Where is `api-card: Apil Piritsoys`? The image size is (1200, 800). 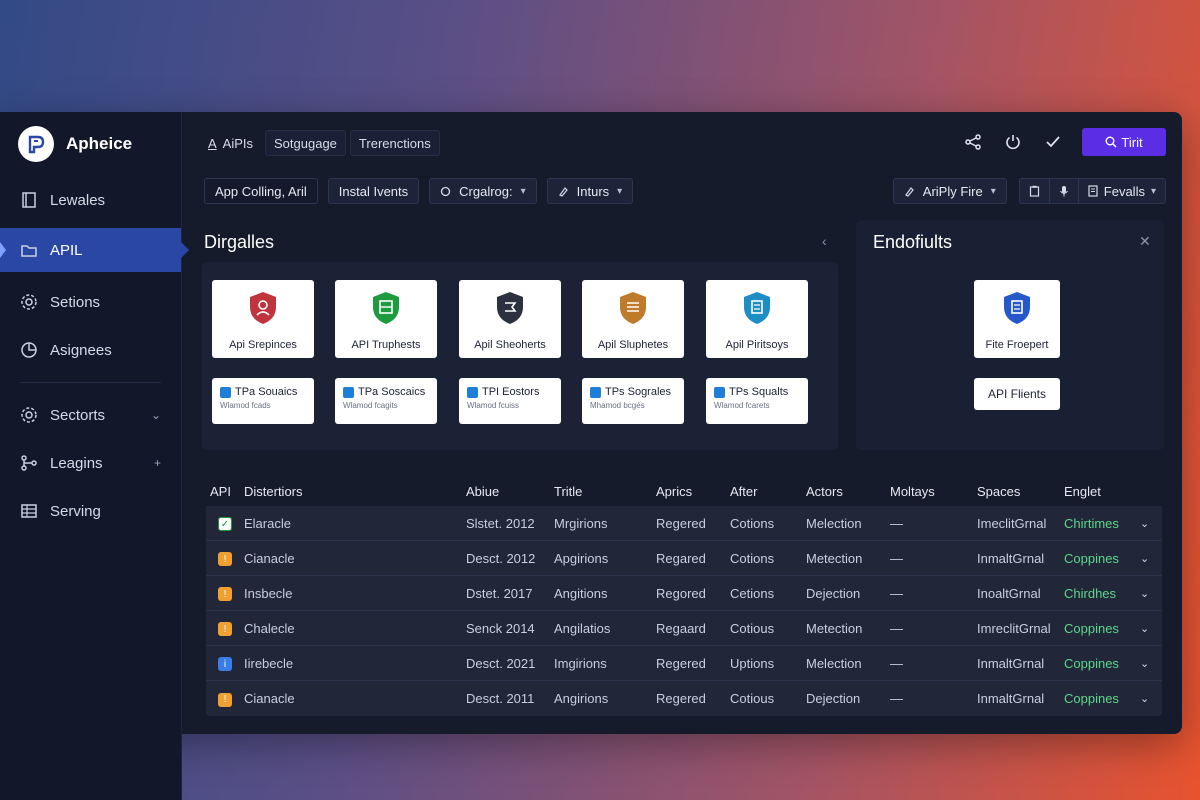 api-card: Apil Piritsoys is located at coordinates (757, 319).